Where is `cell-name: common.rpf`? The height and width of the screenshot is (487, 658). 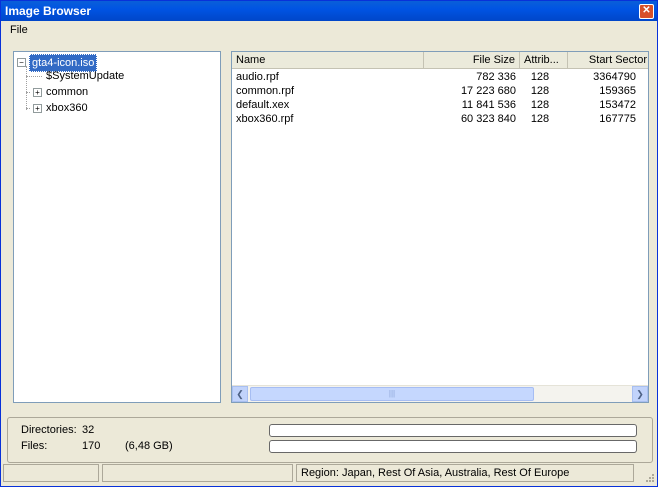
cell-name: common.rpf is located at coordinates (265, 91).